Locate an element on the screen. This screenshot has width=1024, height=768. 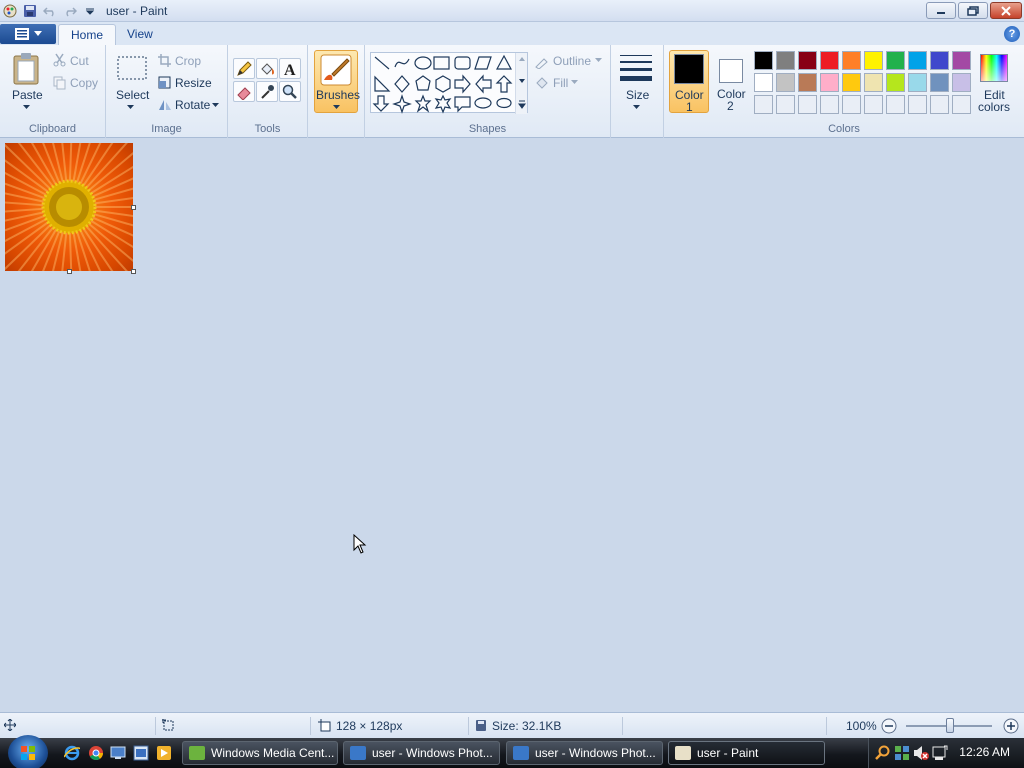
eraser-tool-button is located at coordinates (244, 91).